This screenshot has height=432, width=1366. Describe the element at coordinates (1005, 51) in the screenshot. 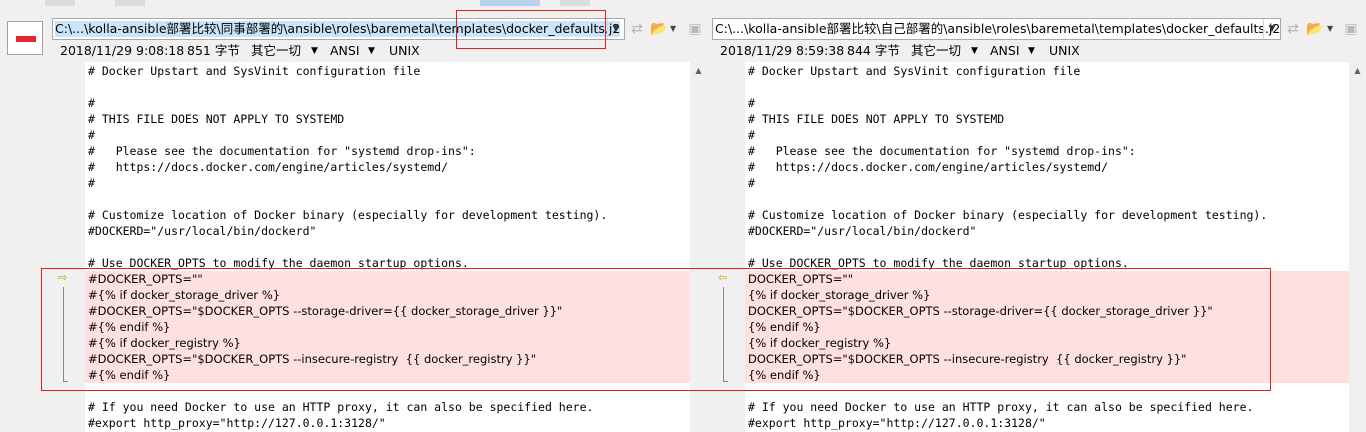

I see `right-encoding: ANSI` at that location.